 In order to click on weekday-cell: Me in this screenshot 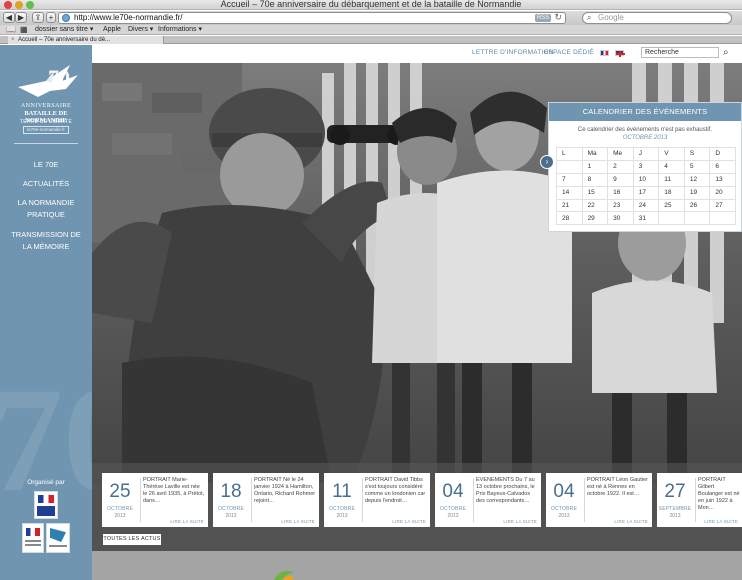, I will do `click(620, 154)`.